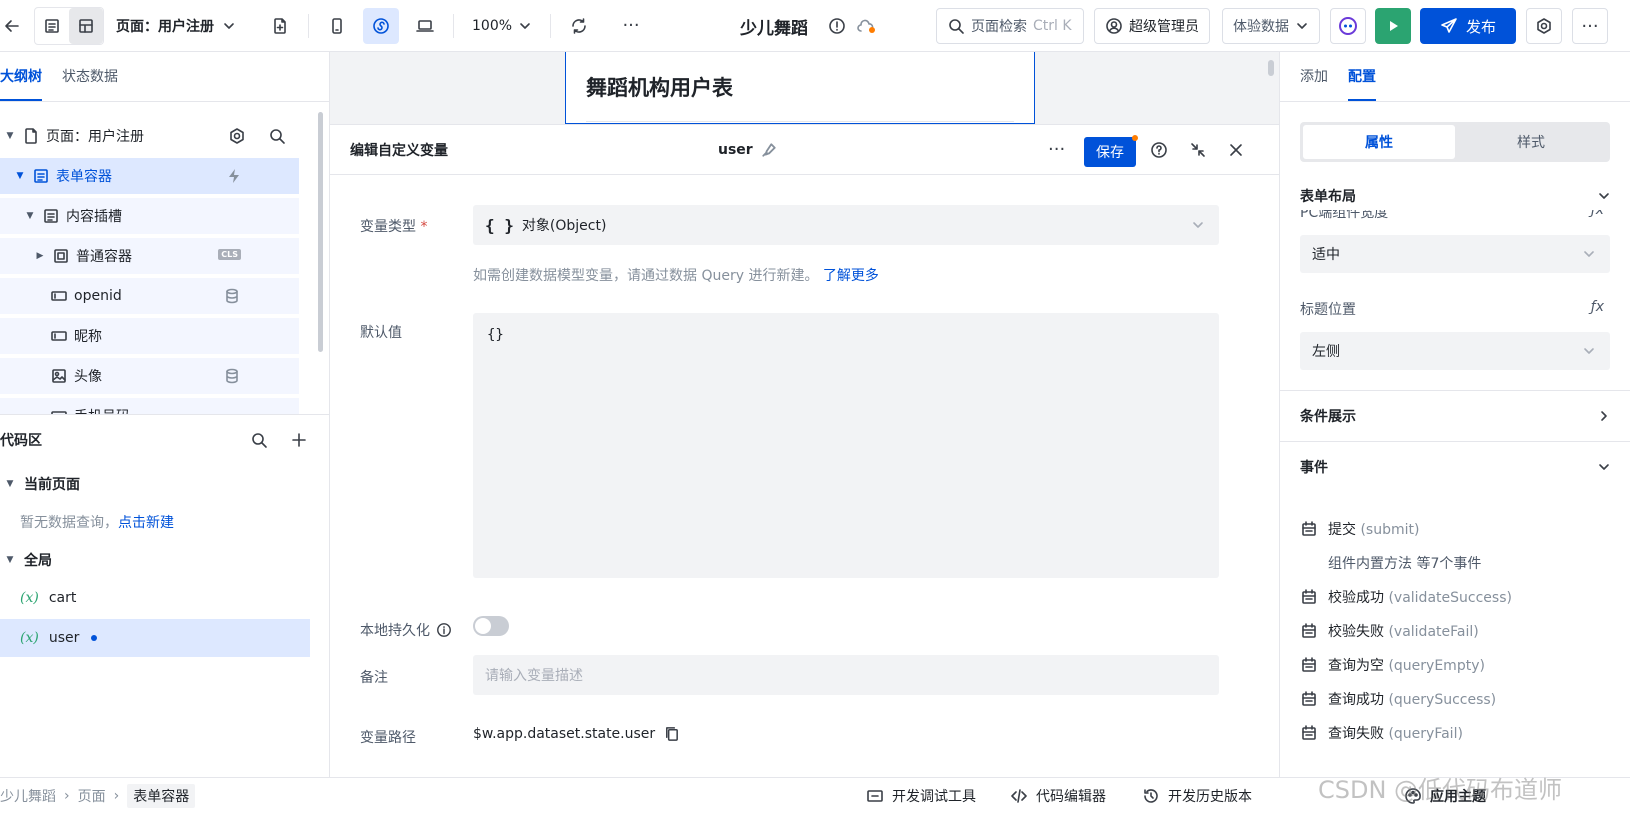 The image size is (1630, 814). I want to click on tab-state-data: 状态数据, so click(90, 76).